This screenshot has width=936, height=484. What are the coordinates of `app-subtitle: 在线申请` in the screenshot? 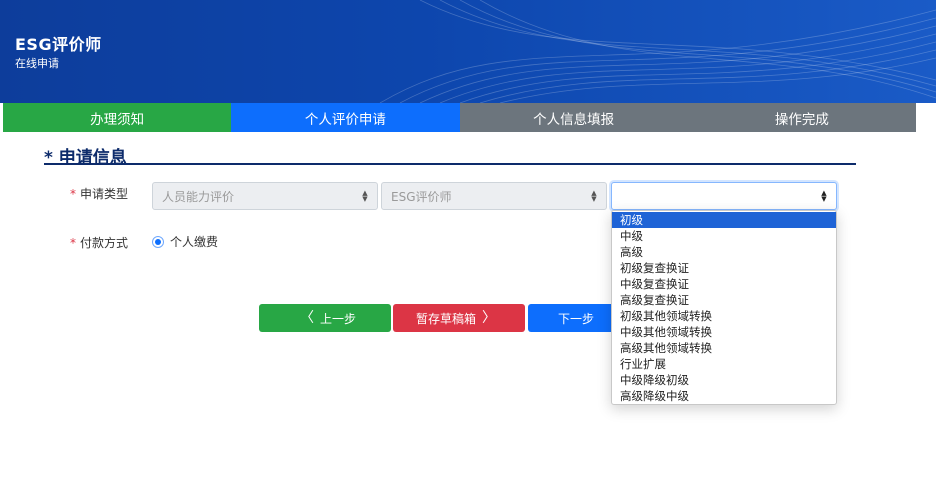 It's located at (37, 63).